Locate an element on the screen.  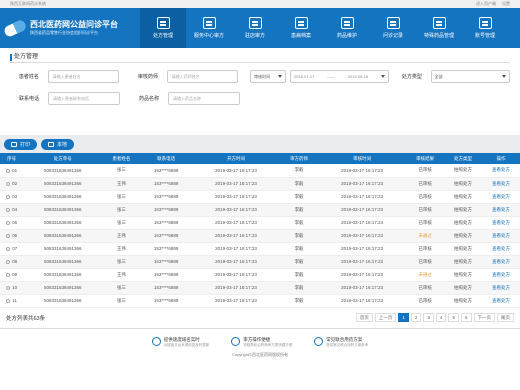
table-cell: 已审核 is located at coordinates (425, 288).